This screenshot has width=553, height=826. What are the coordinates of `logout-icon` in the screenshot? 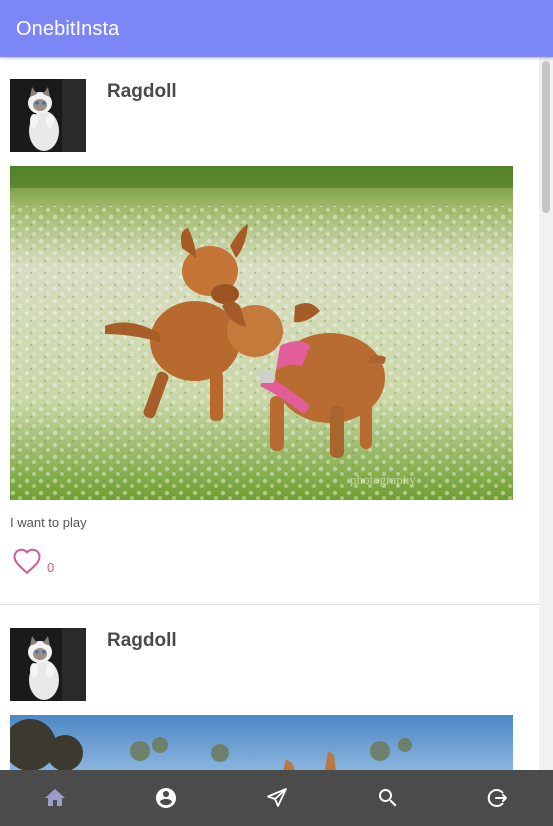 It's located at (497, 798).